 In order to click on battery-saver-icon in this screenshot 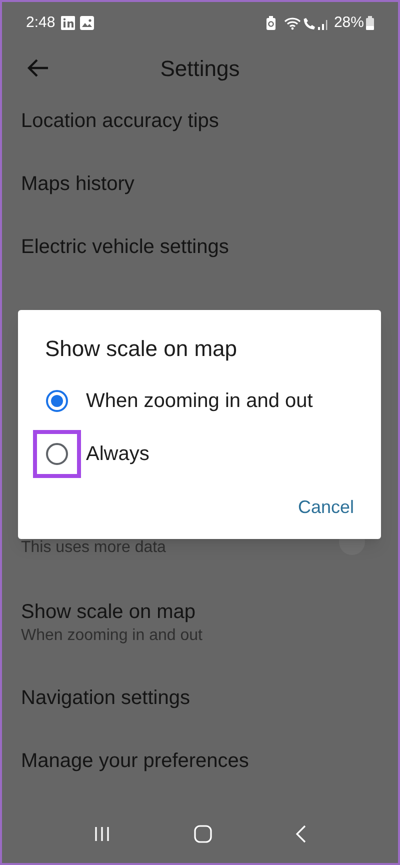, I will do `click(271, 23)`.